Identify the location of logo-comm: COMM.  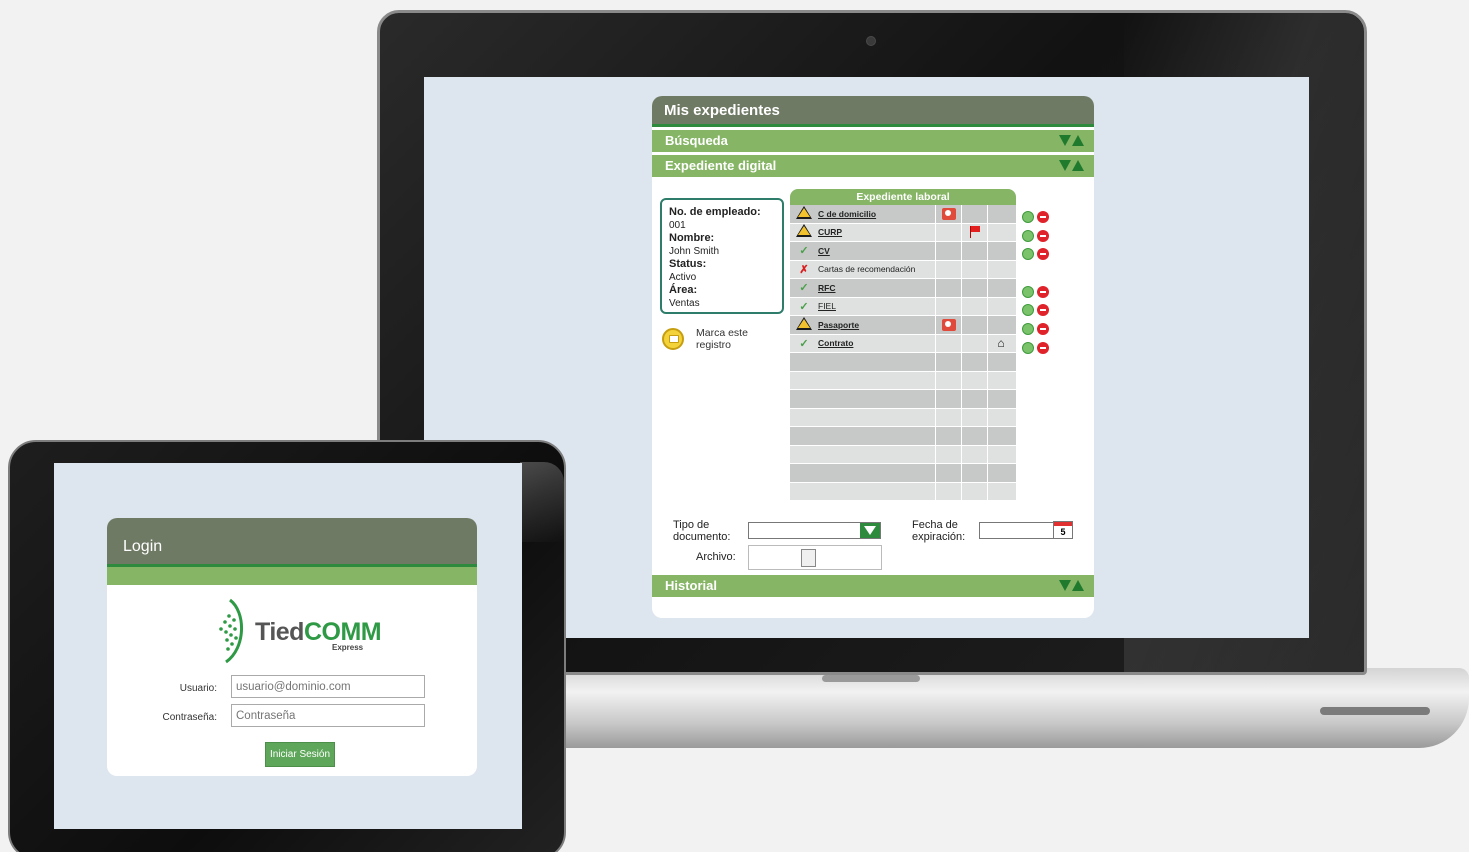
(342, 632).